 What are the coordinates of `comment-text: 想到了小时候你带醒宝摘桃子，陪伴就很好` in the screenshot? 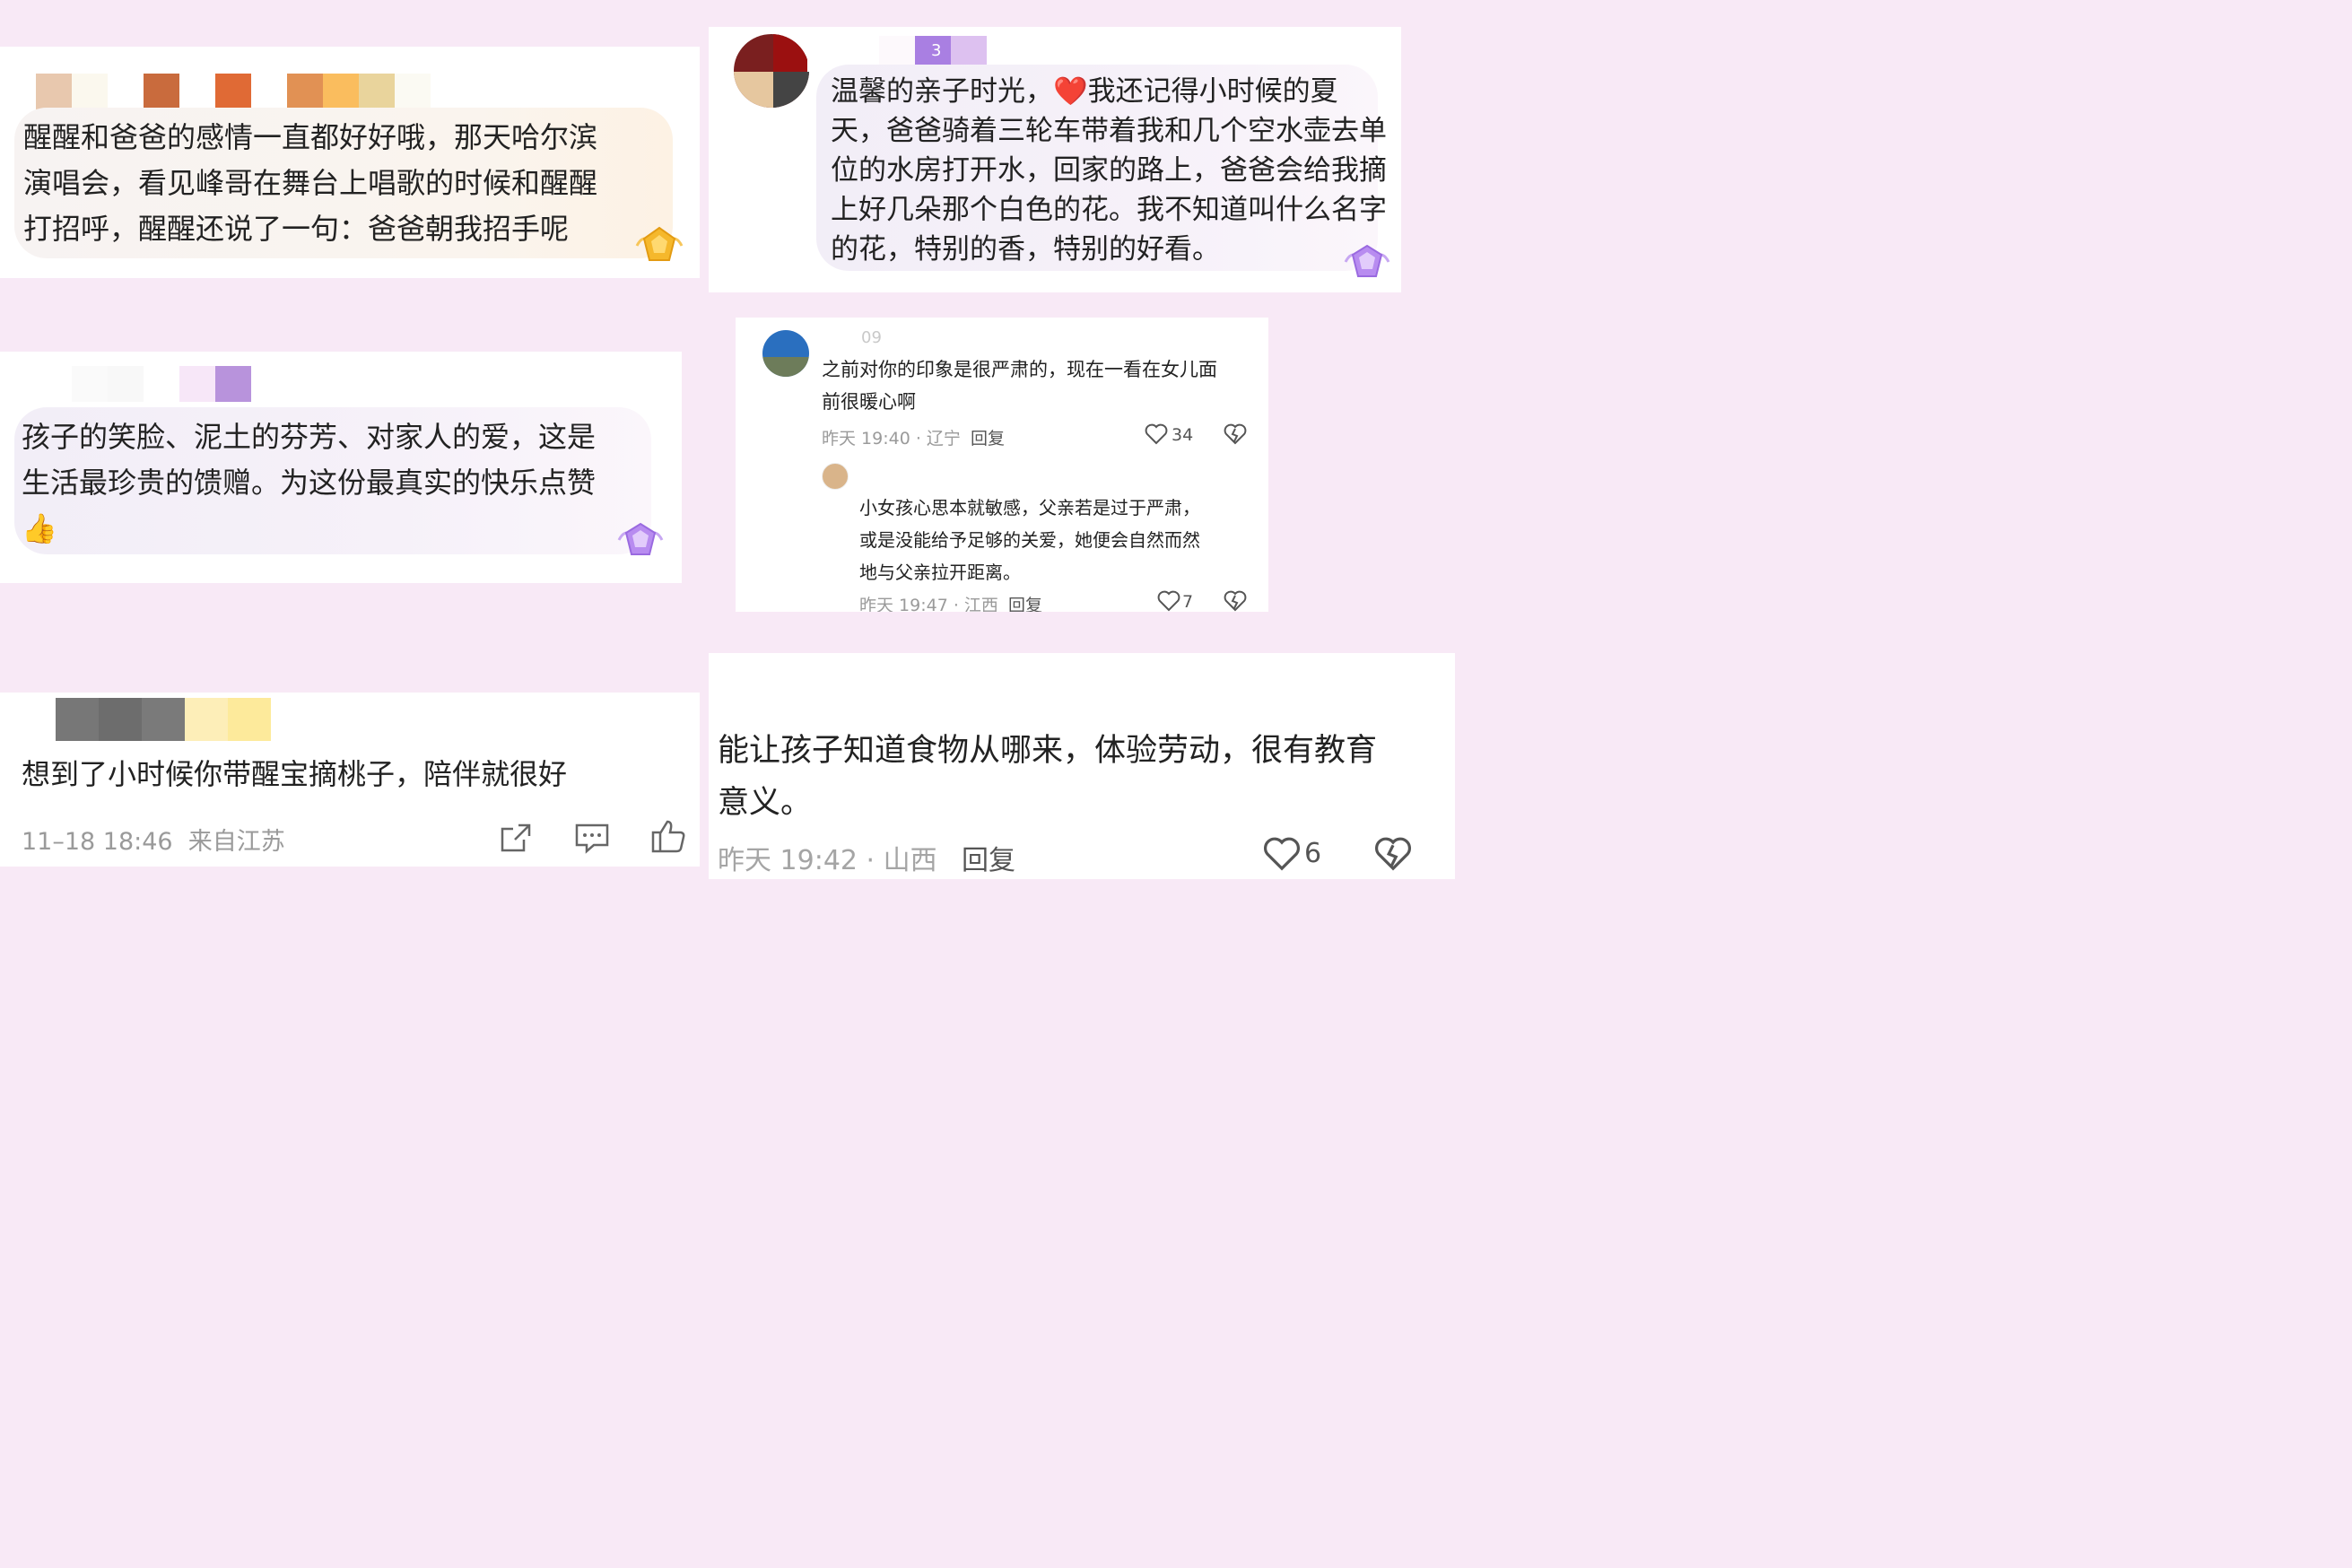 It's located at (295, 774).